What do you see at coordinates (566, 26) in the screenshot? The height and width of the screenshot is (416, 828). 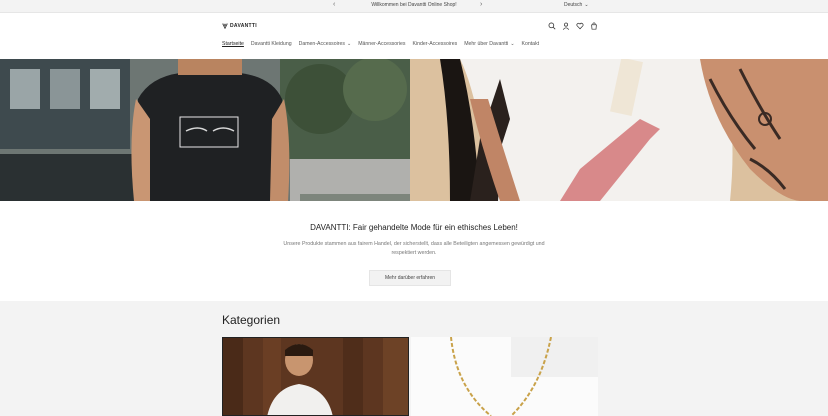 I see `account-icon` at bounding box center [566, 26].